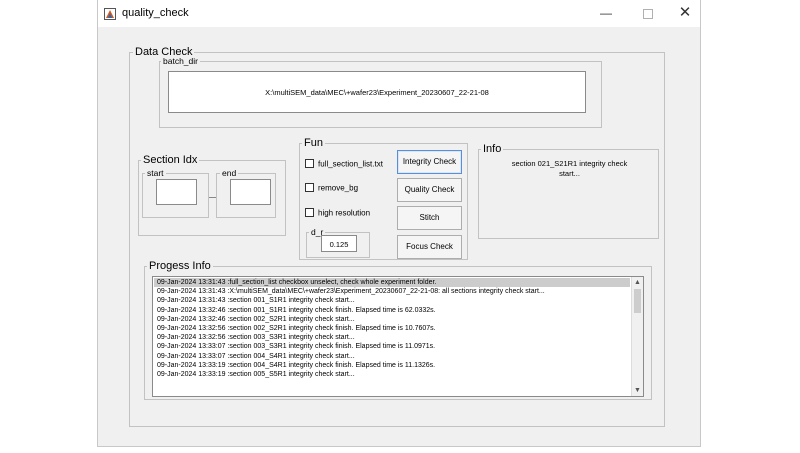 The width and height of the screenshot is (800, 453). I want to click on section-idx-panel: Section Idx start end, so click(212, 195).